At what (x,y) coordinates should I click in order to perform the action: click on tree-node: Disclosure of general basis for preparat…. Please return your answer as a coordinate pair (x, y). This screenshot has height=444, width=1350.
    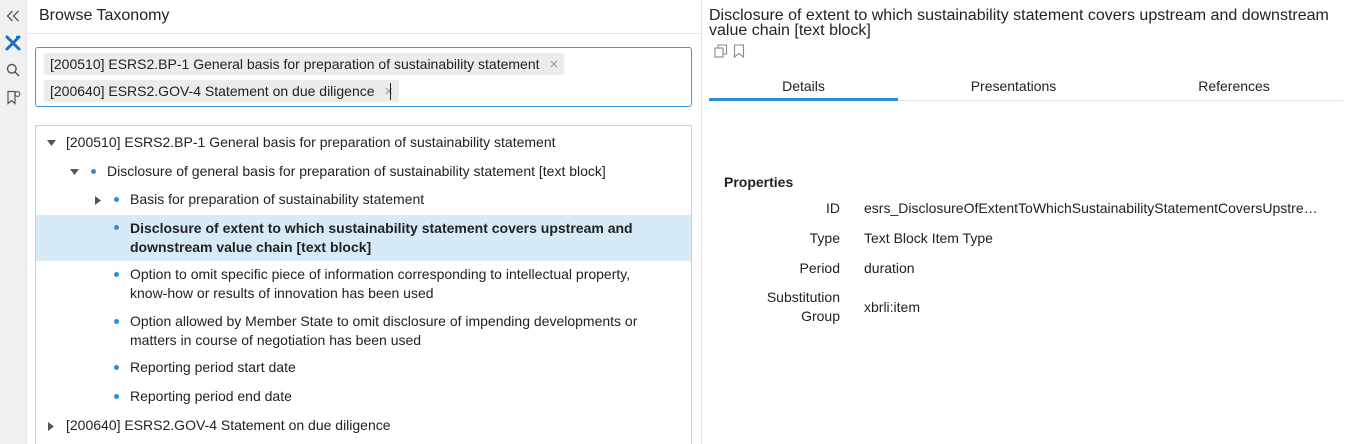
    Looking at the image, I should click on (363, 172).